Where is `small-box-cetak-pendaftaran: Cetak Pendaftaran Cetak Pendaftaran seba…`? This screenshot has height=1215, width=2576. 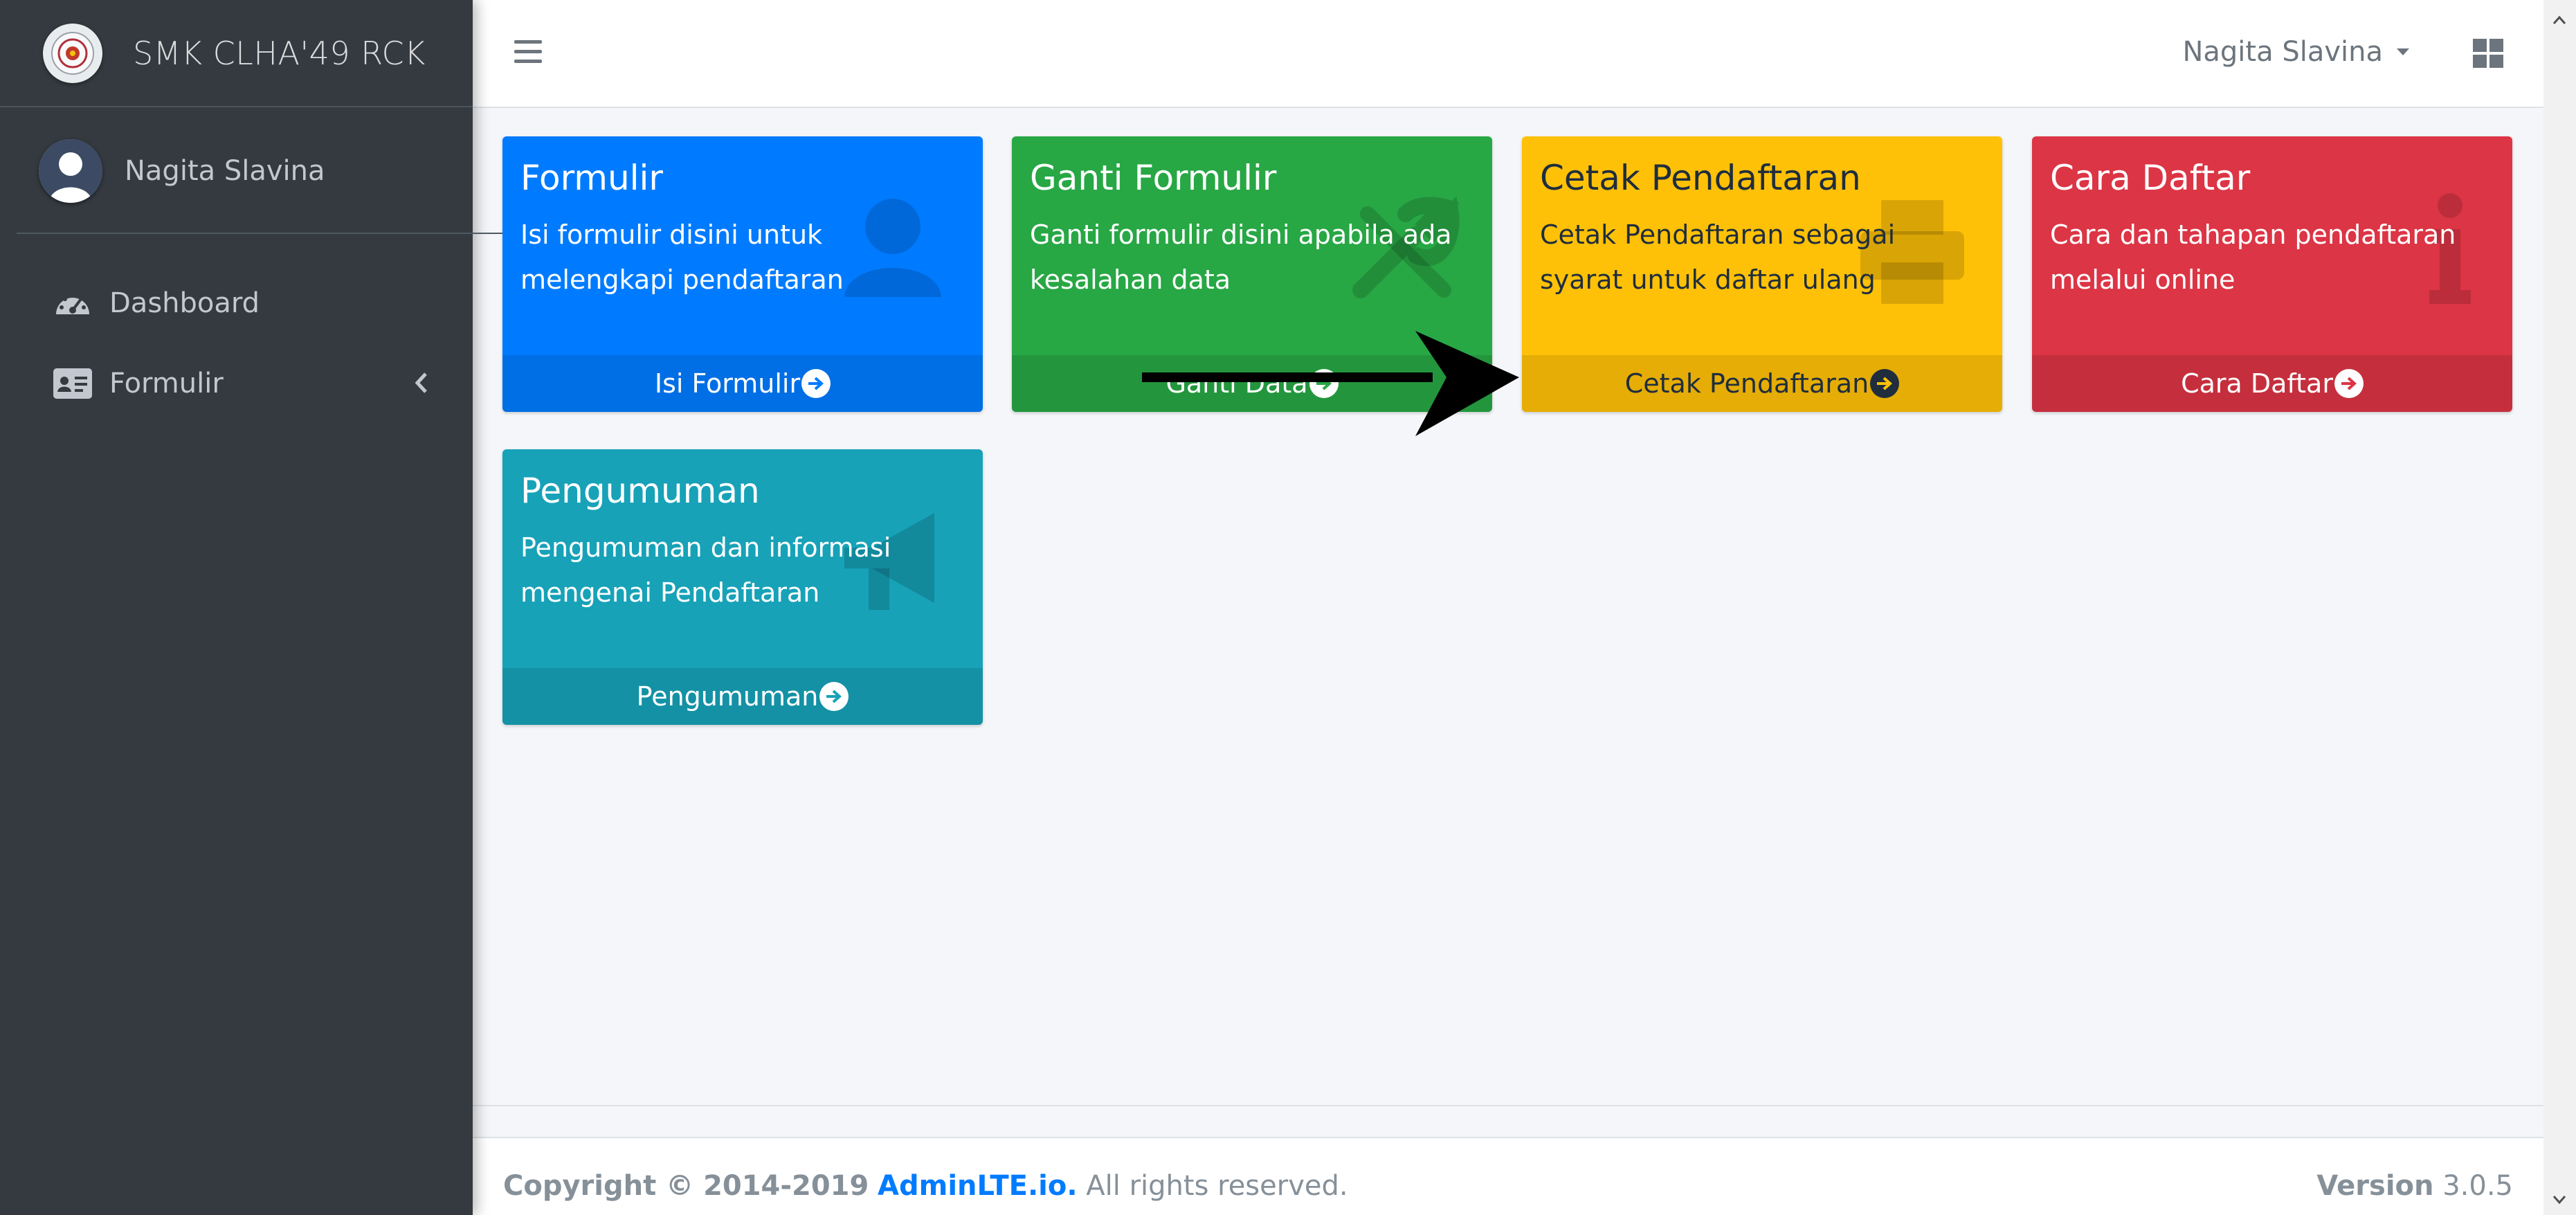 small-box-cetak-pendaftaran: Cetak Pendaftaran Cetak Pendaftaran seba… is located at coordinates (1762, 274).